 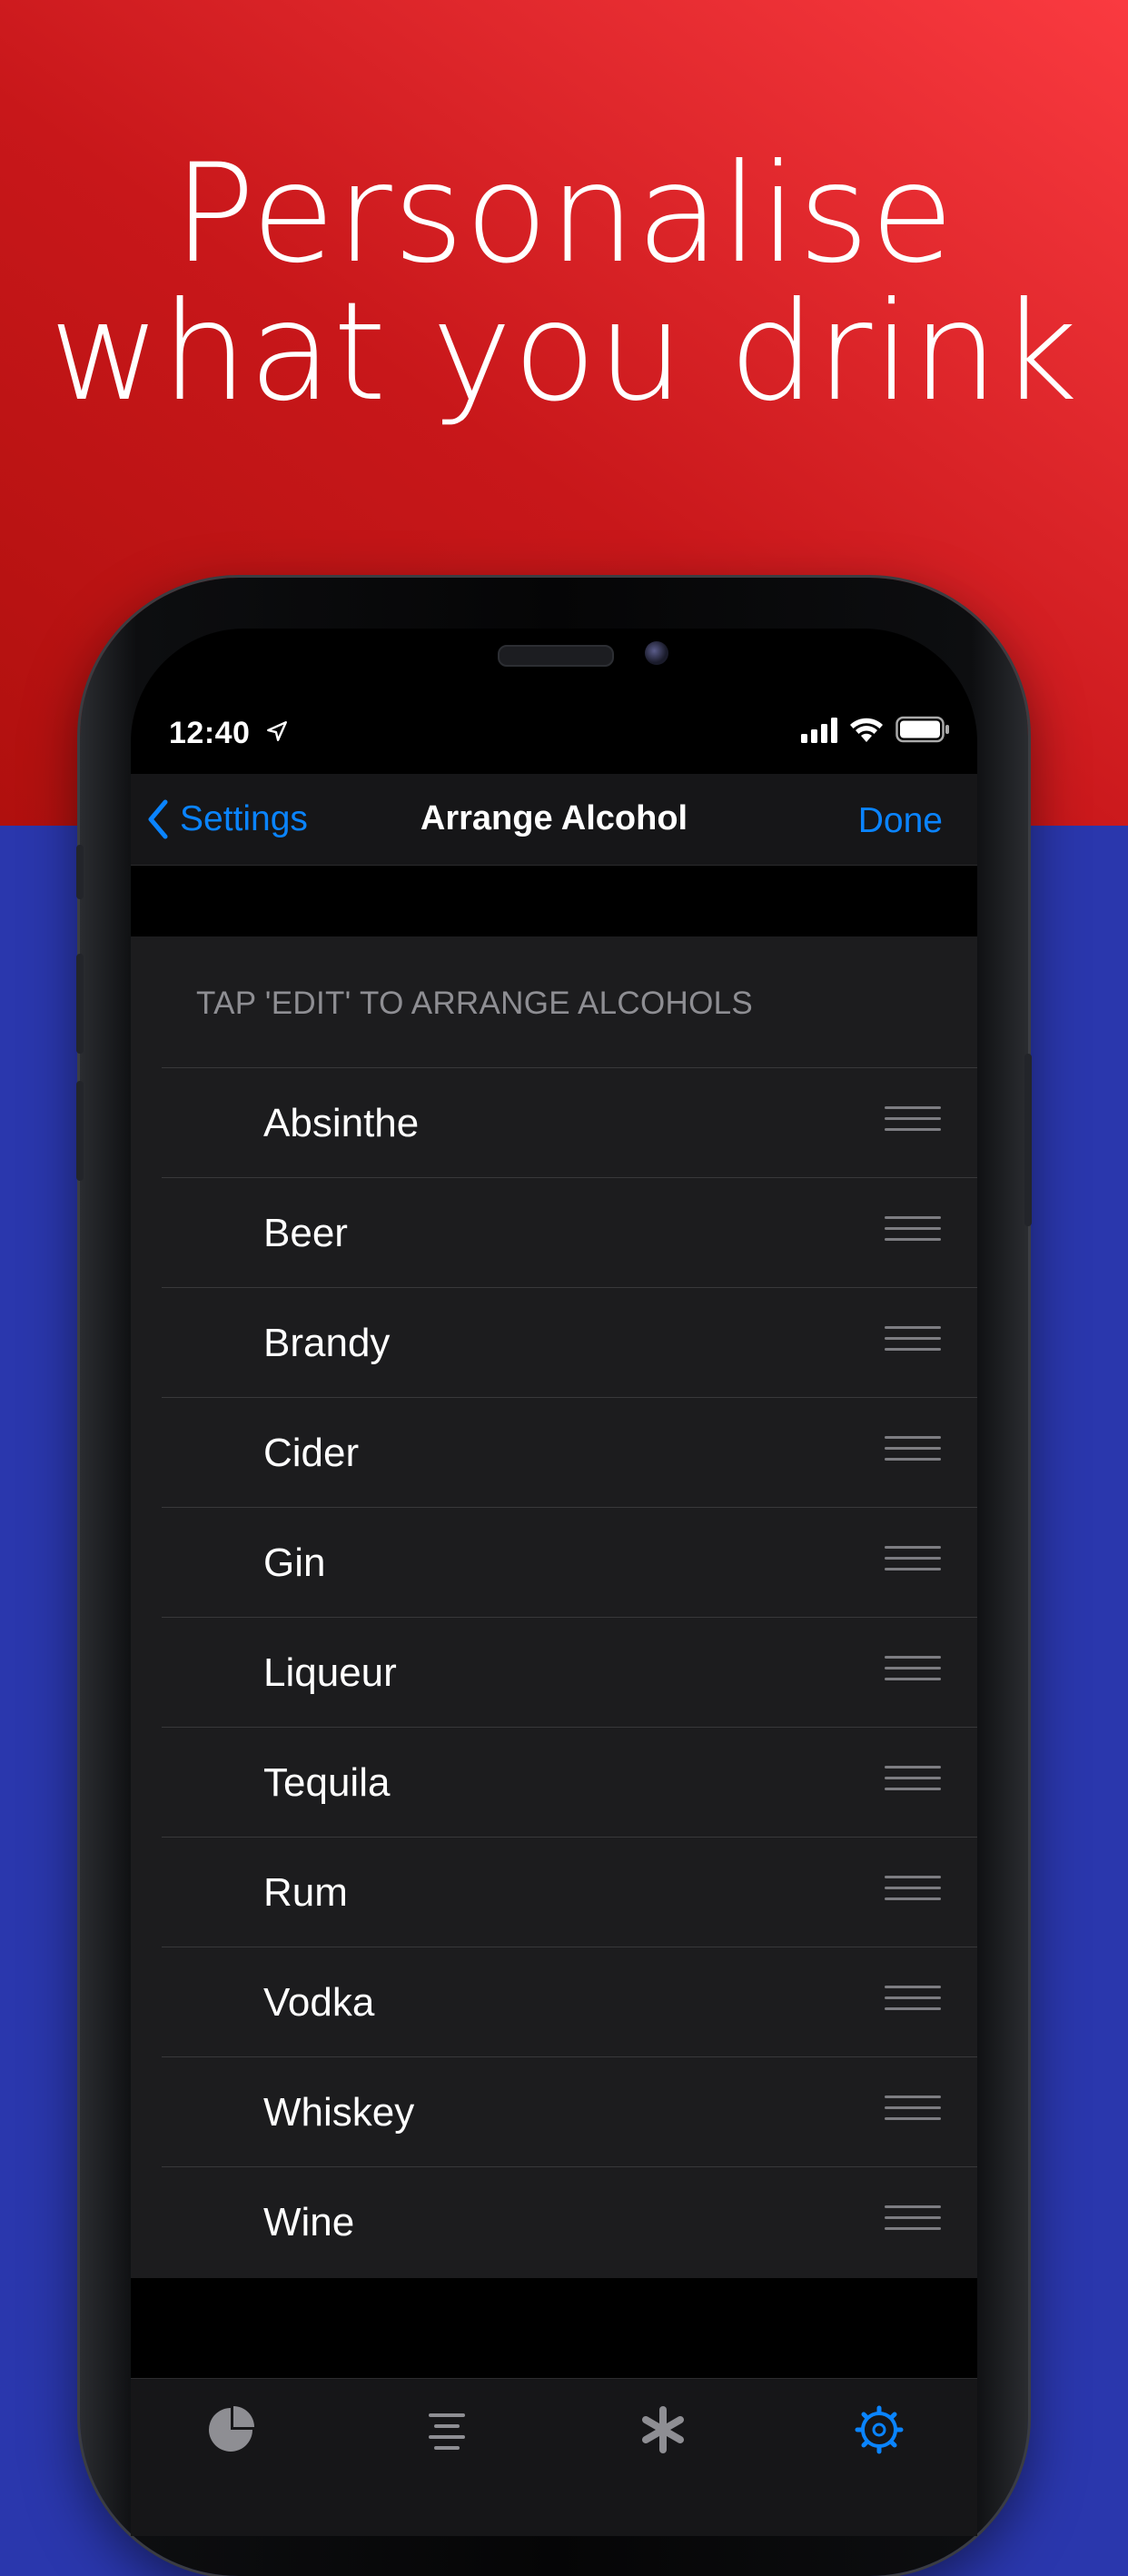 I want to click on page-title: Arrange Alcohol, so click(x=554, y=818).